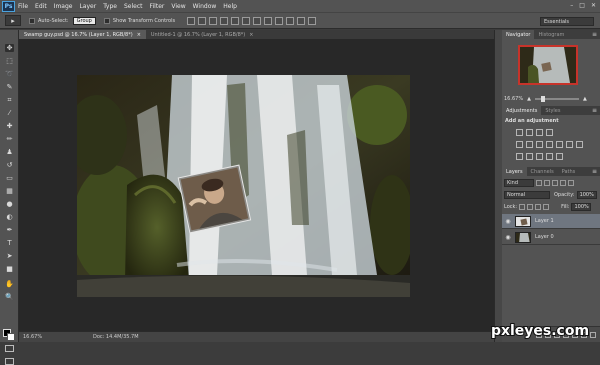  Describe the element at coordinates (11, 337) in the screenshot. I see `background-color-swatch` at that location.